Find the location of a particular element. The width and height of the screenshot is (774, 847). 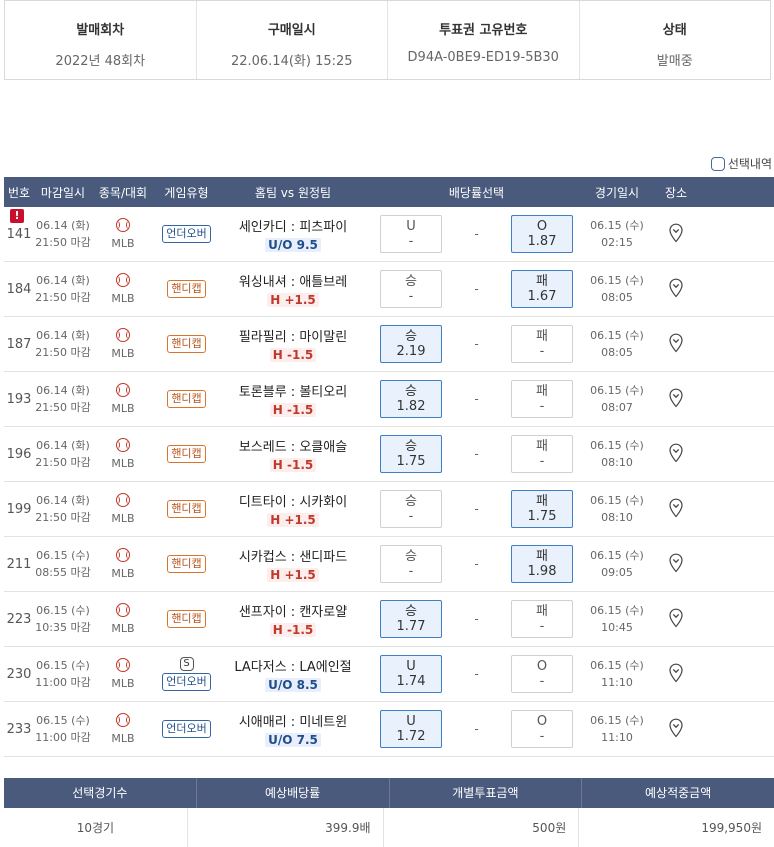

row-number-text: 193 is located at coordinates (19, 399).